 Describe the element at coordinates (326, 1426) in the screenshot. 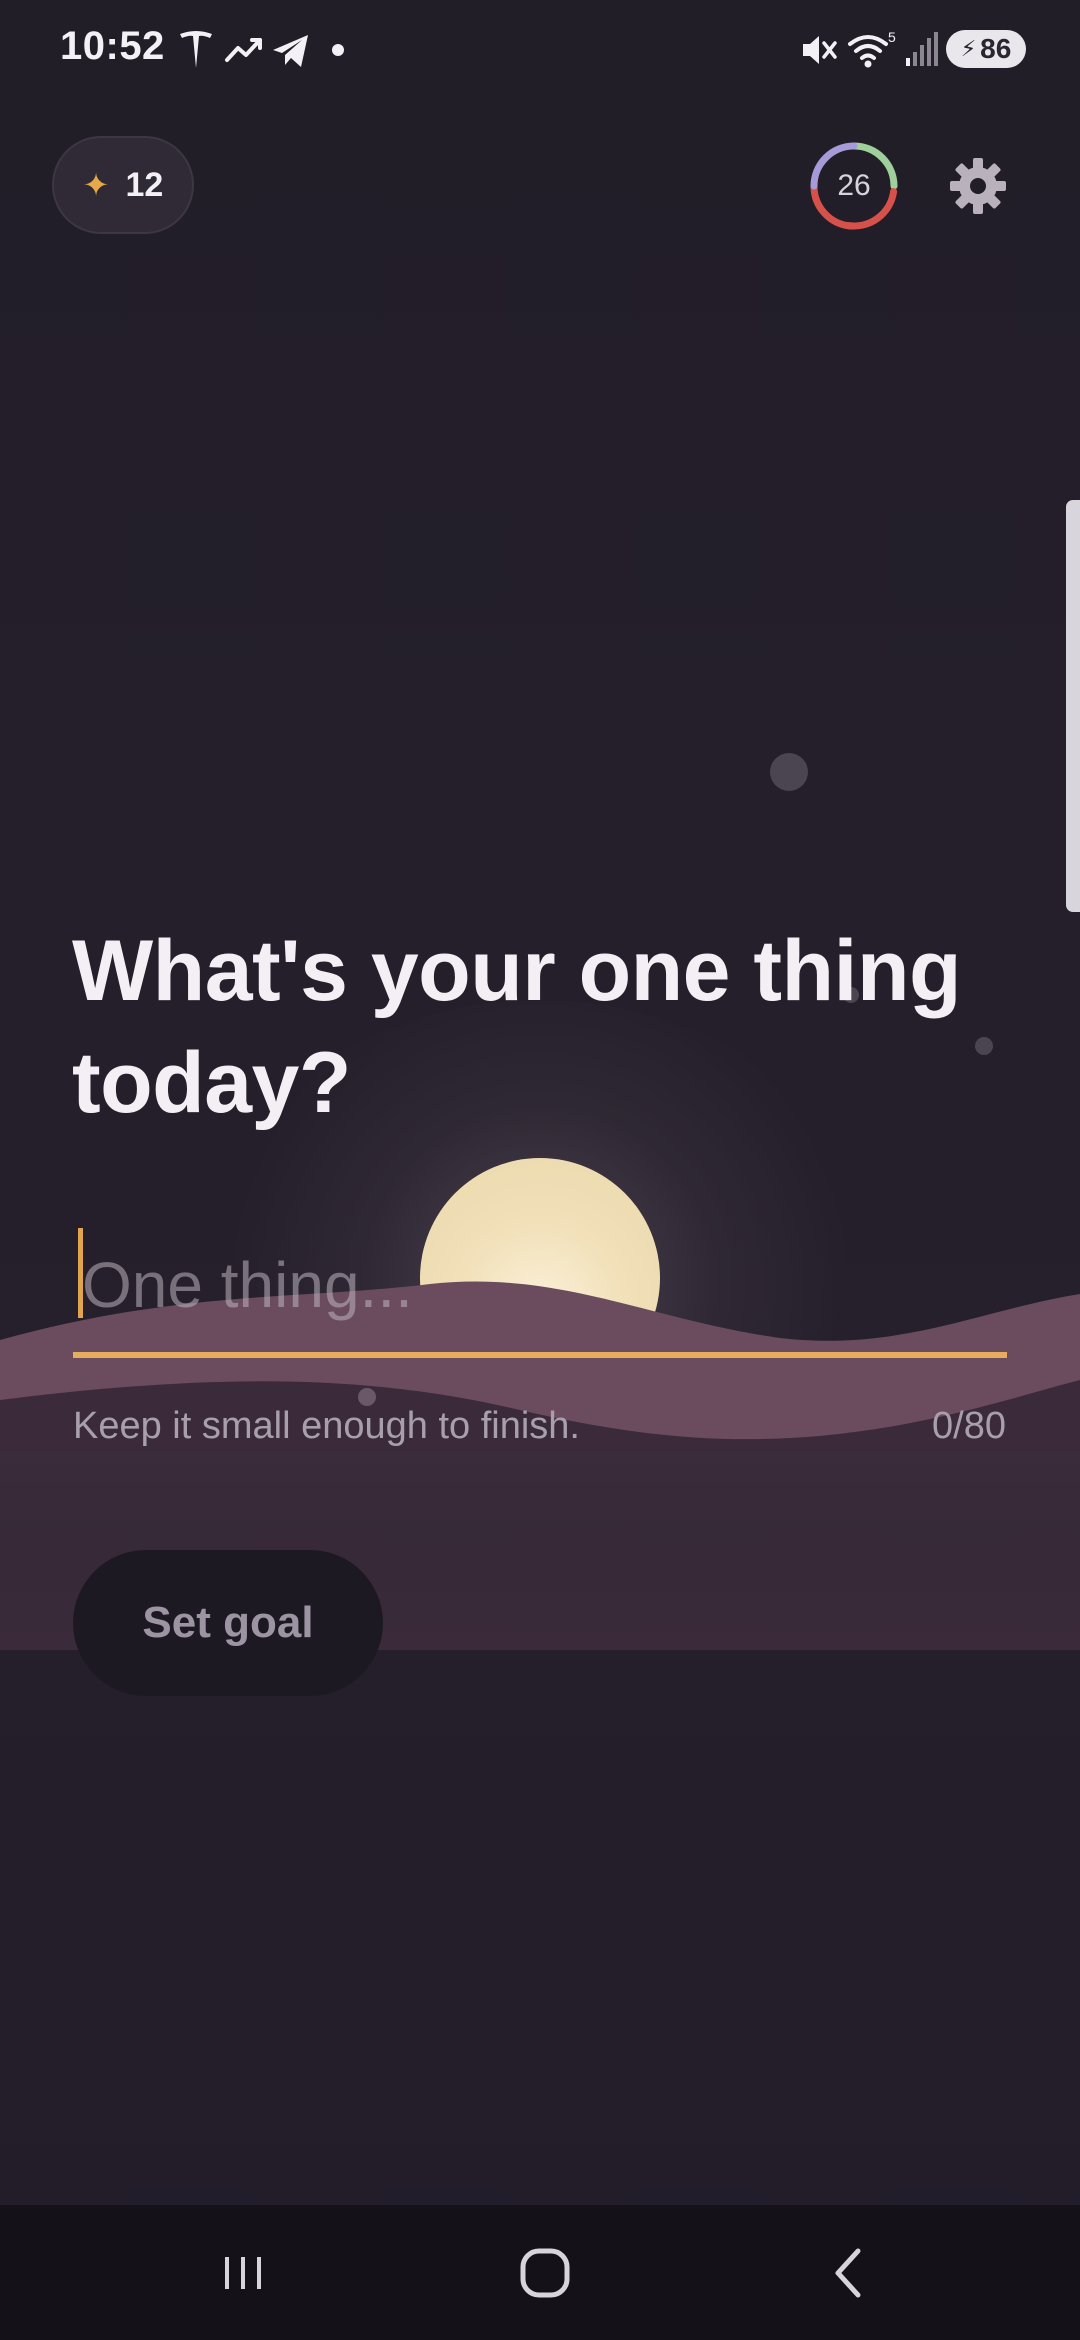

I see `input-hint: Keep it small enough to finish.` at that location.